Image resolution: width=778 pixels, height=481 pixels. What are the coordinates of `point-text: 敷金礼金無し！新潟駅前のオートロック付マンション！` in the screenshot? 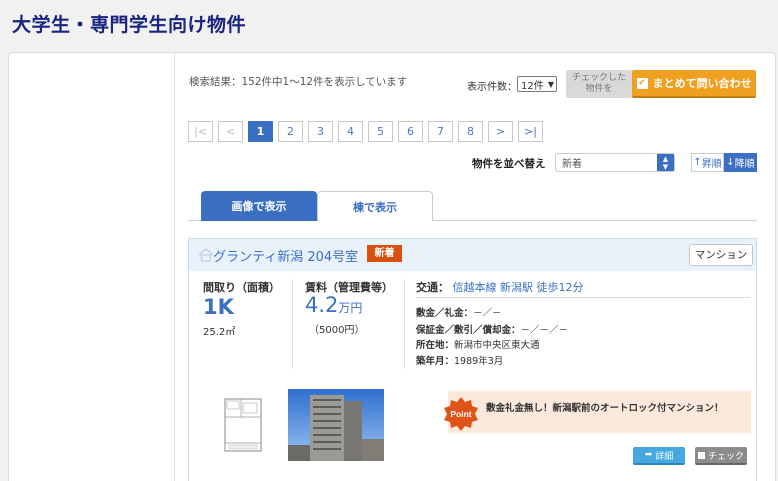 It's located at (605, 408).